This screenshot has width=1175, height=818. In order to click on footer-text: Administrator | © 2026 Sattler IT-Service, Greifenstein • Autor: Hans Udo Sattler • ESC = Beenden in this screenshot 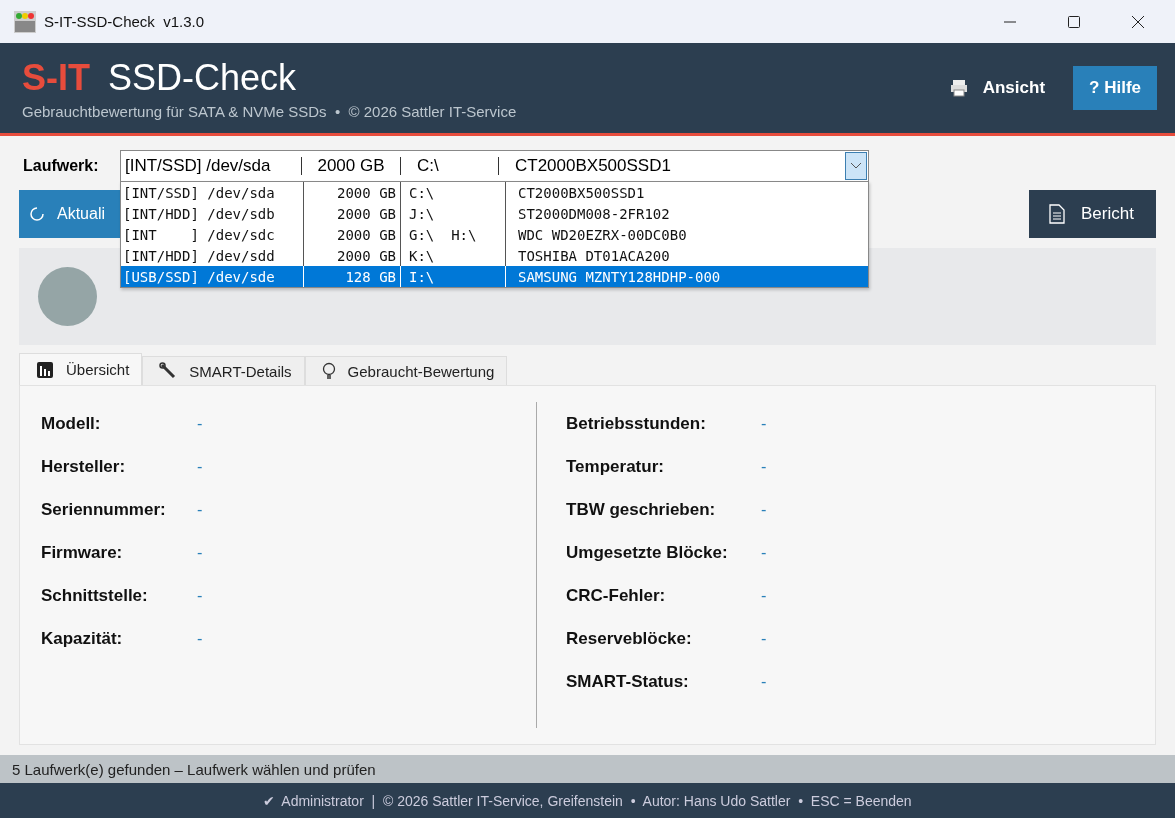, I will do `click(596, 800)`.